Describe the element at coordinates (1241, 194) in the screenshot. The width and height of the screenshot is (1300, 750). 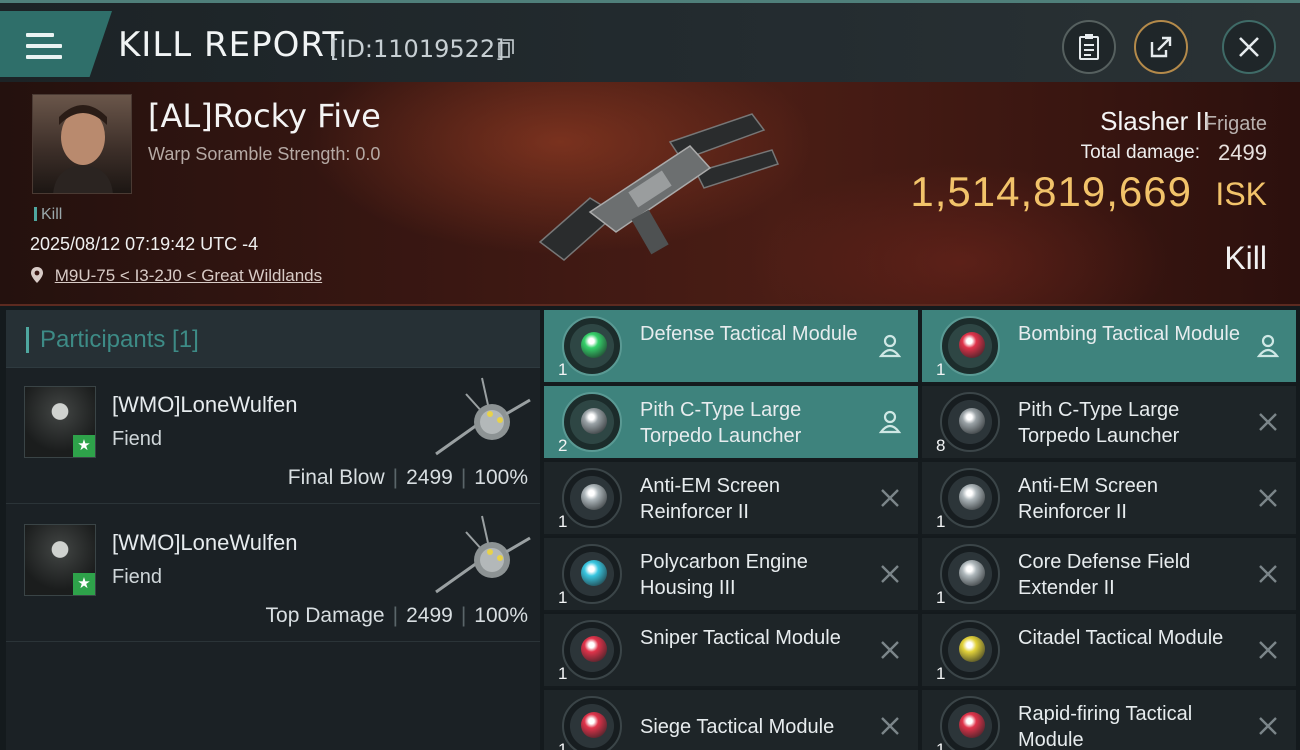
I see `isk-unit: ISK` at that location.